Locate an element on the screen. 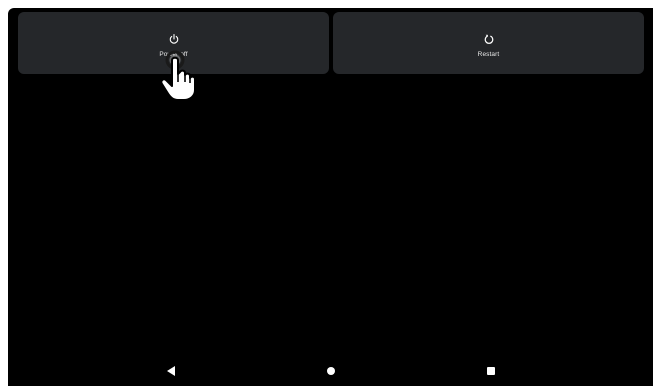 The image size is (653, 386). power-off-button: Power off is located at coordinates (173, 43).